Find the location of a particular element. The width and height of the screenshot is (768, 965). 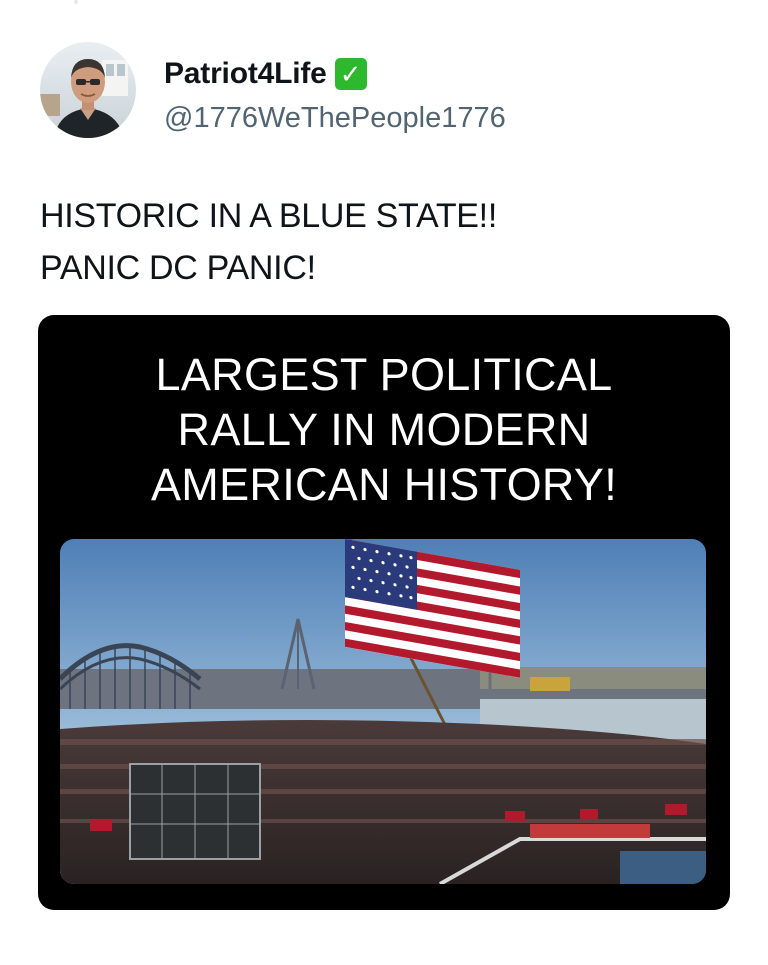

author-names: Patriot4Life ✓ @1776WeThePeople1776 is located at coordinates (335, 95).